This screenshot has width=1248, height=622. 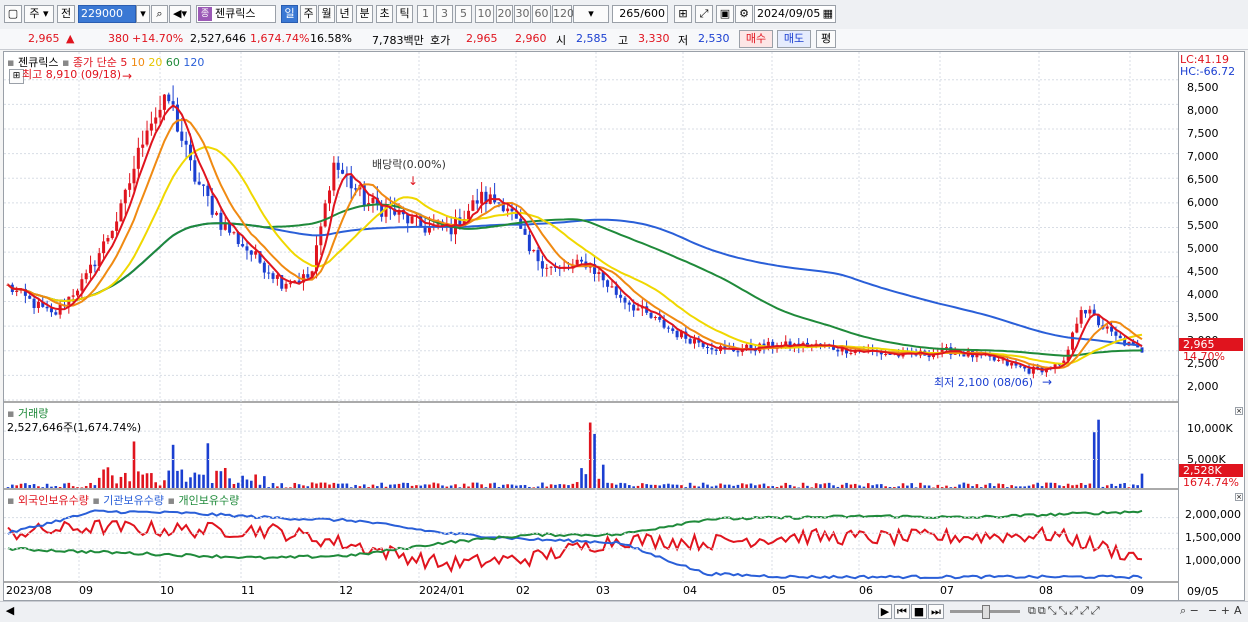 I want to click on bid-label: 호가, so click(x=440, y=40).